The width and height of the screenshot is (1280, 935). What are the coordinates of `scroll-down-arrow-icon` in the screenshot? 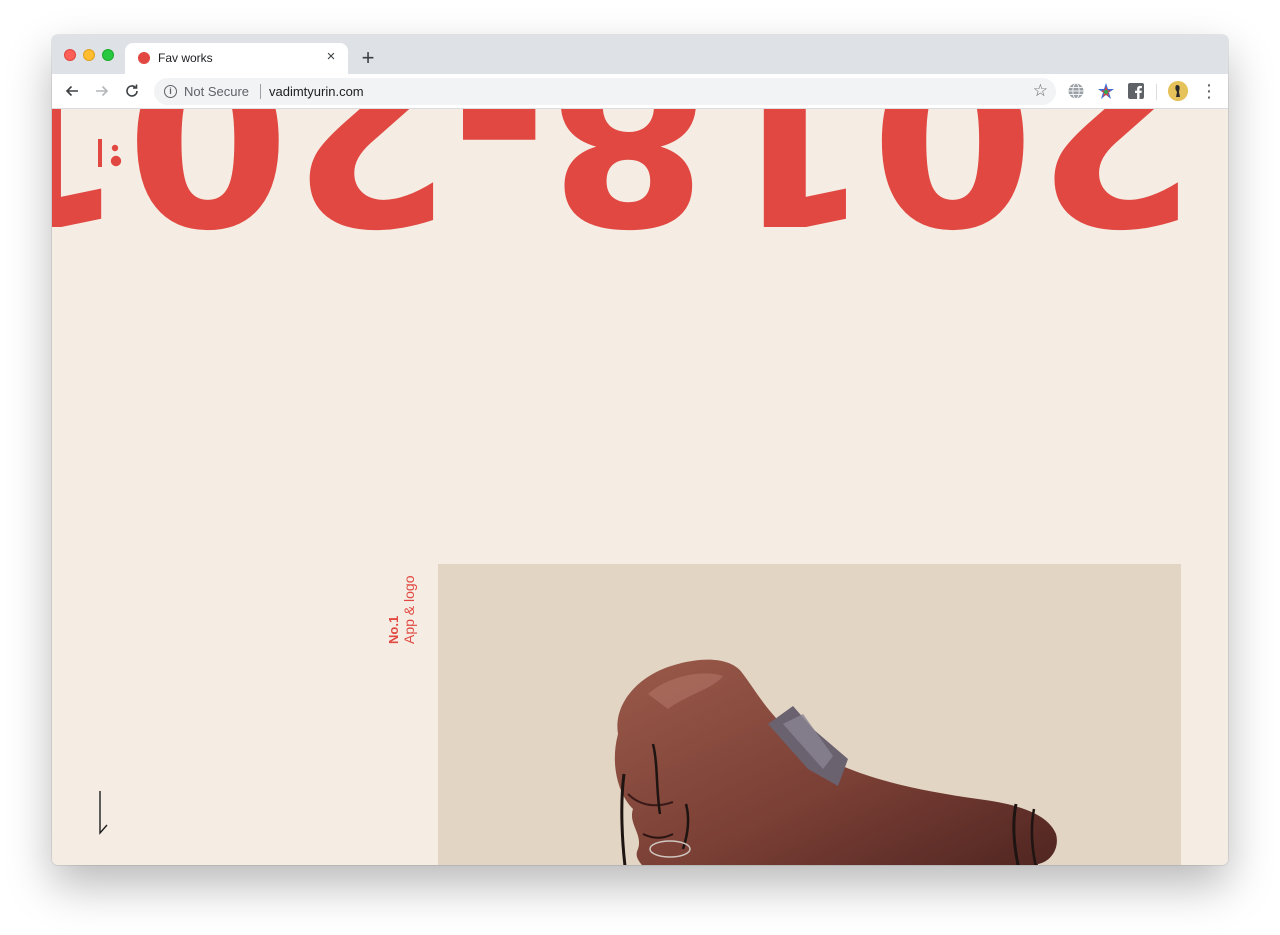 It's located at (104, 813).